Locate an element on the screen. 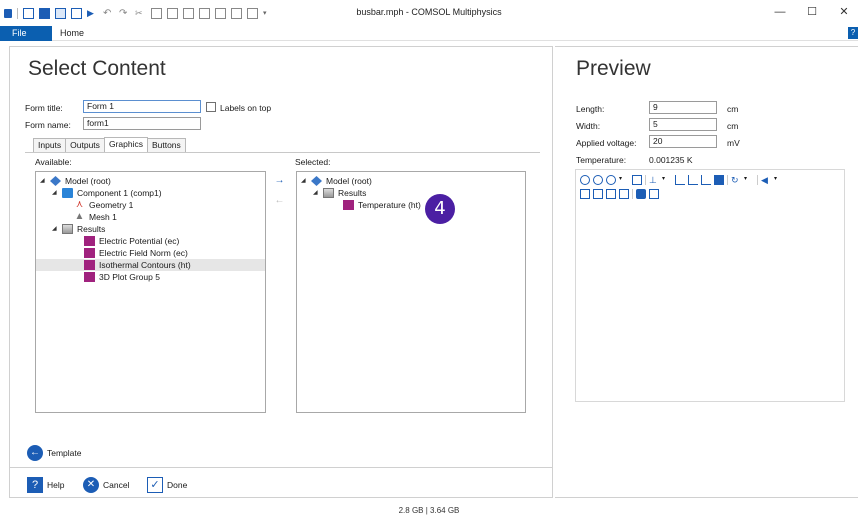  delete-icon is located at coordinates (204, 13).